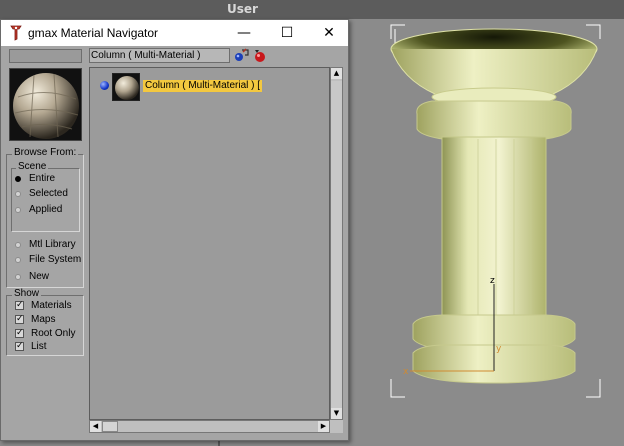 Image resolution: width=624 pixels, height=446 pixels. I want to click on checkbox-label: Materials, so click(51, 305).